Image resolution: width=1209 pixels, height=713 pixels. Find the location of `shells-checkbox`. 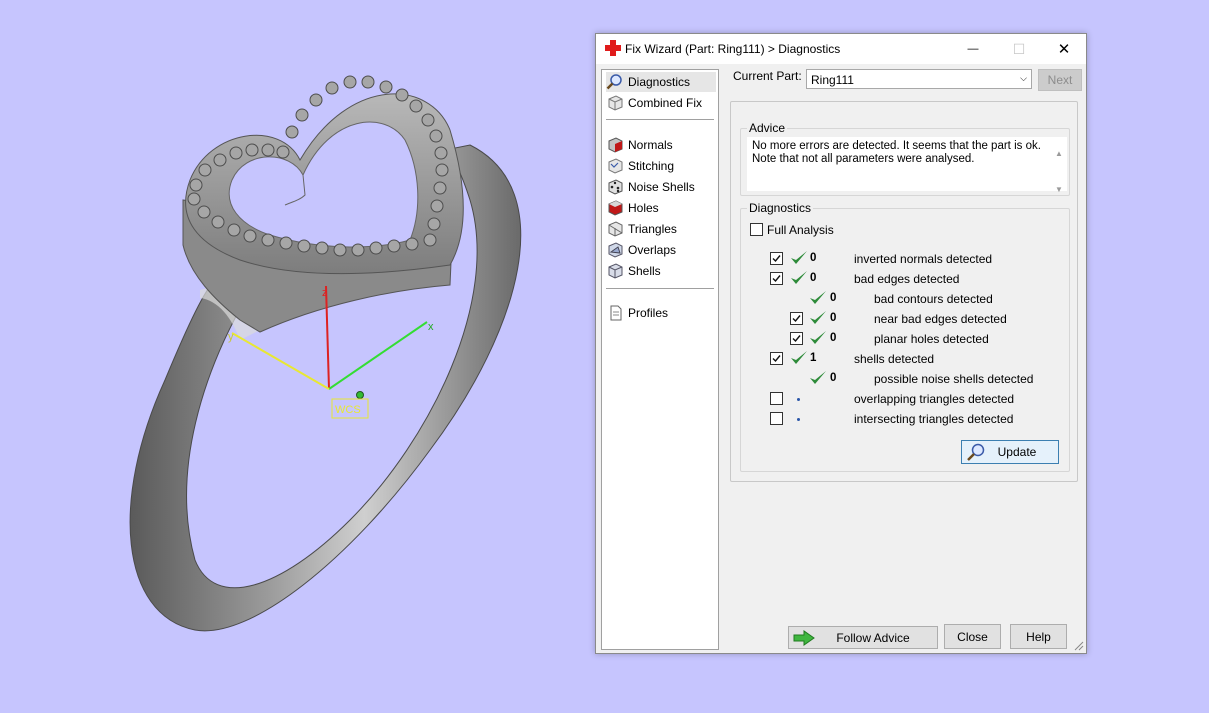

shells-checkbox is located at coordinates (776, 358).